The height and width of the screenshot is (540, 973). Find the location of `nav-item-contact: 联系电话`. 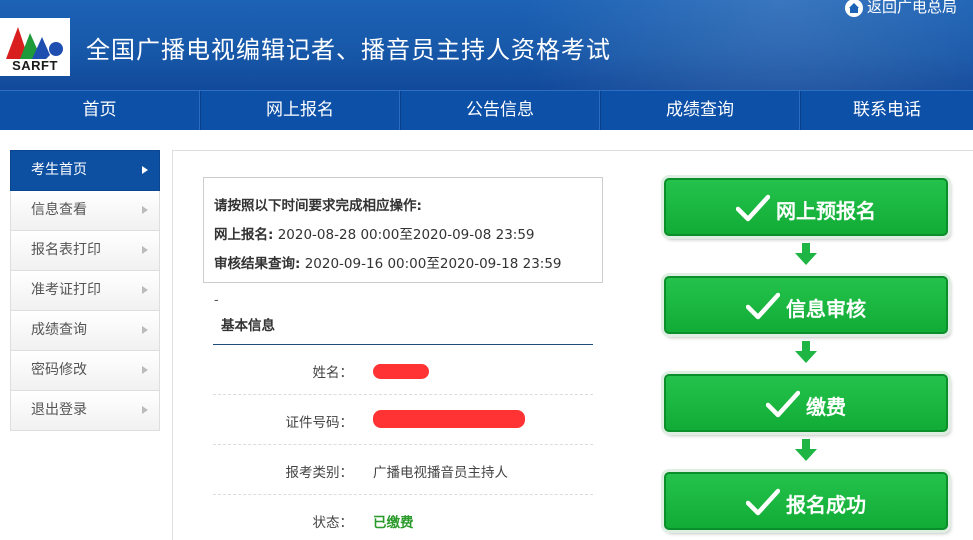

nav-item-contact: 联系电话 is located at coordinates (886, 110).